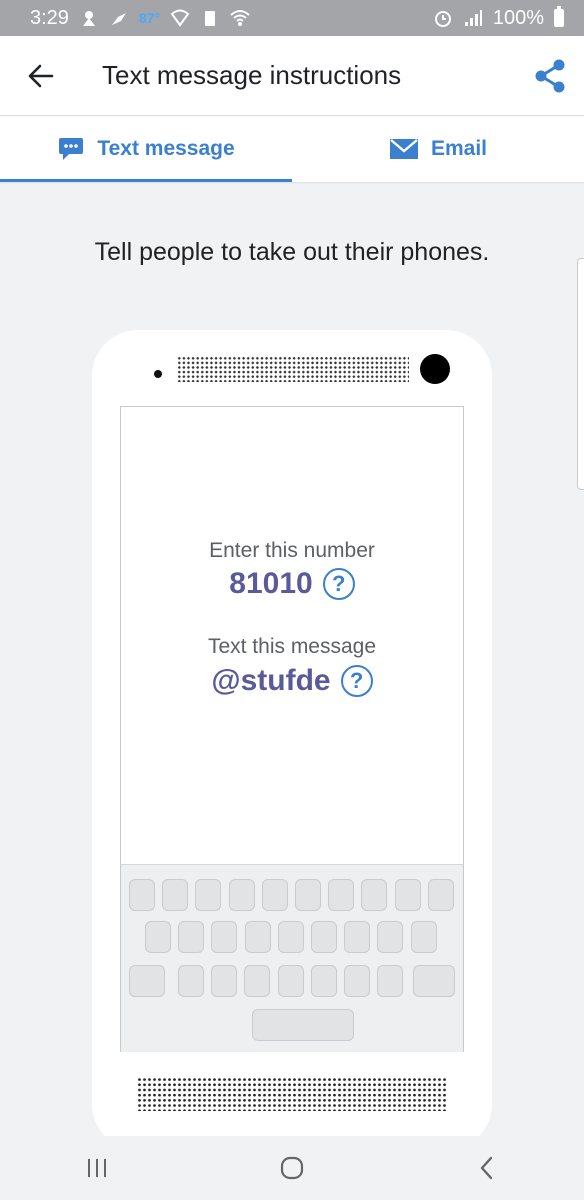  I want to click on page-title: Text message instructions, so click(252, 75).